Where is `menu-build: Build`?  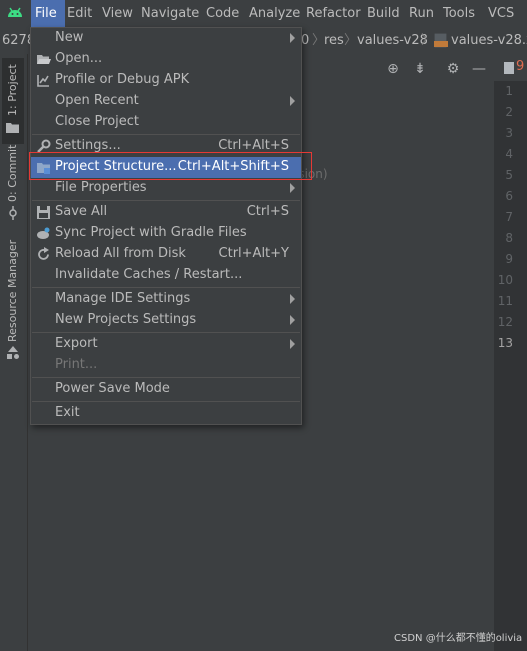
menu-build: Build is located at coordinates (383, 13).